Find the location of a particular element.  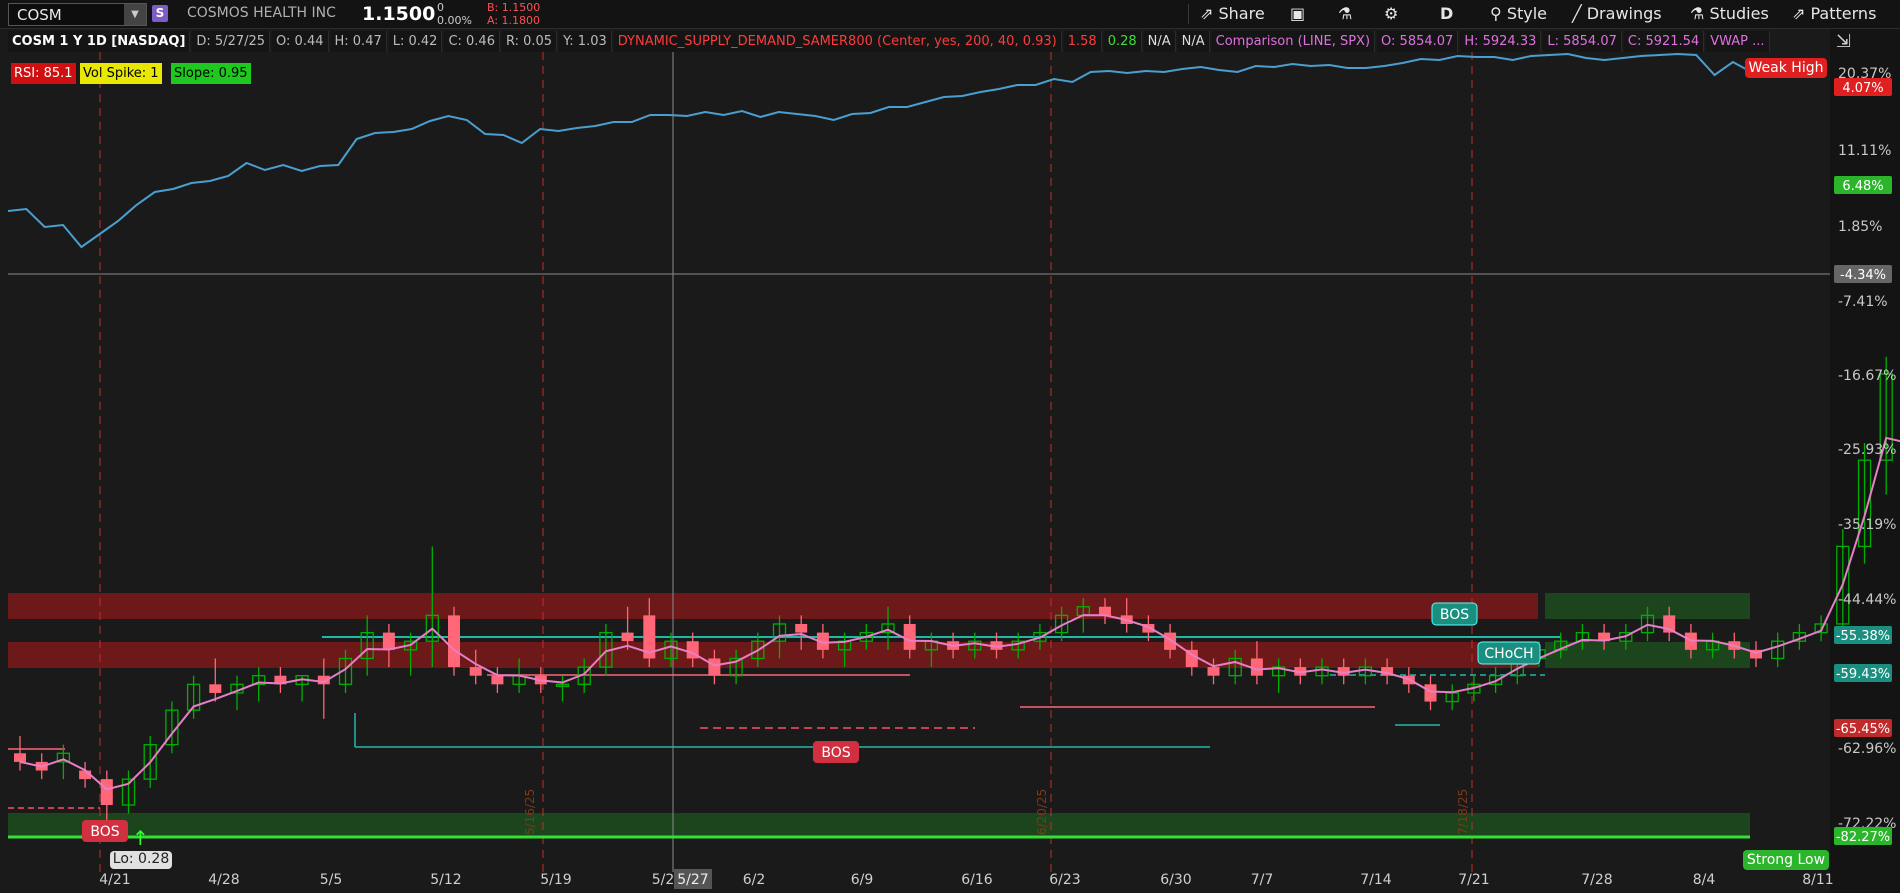

chart-title: COSM 1 Y 1D [NASDAQ] is located at coordinates (99, 41).